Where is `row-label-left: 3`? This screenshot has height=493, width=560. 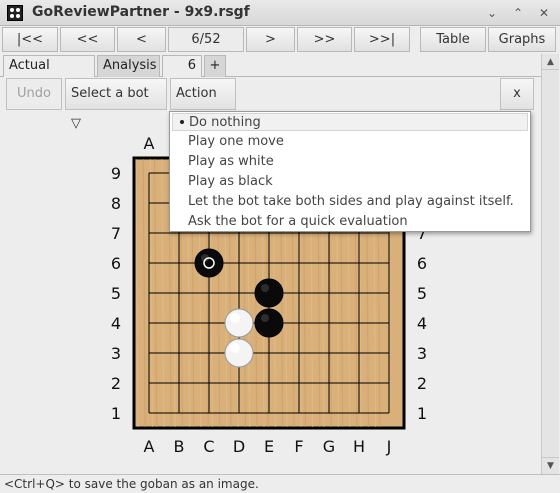 row-label-left: 3 is located at coordinates (116, 353).